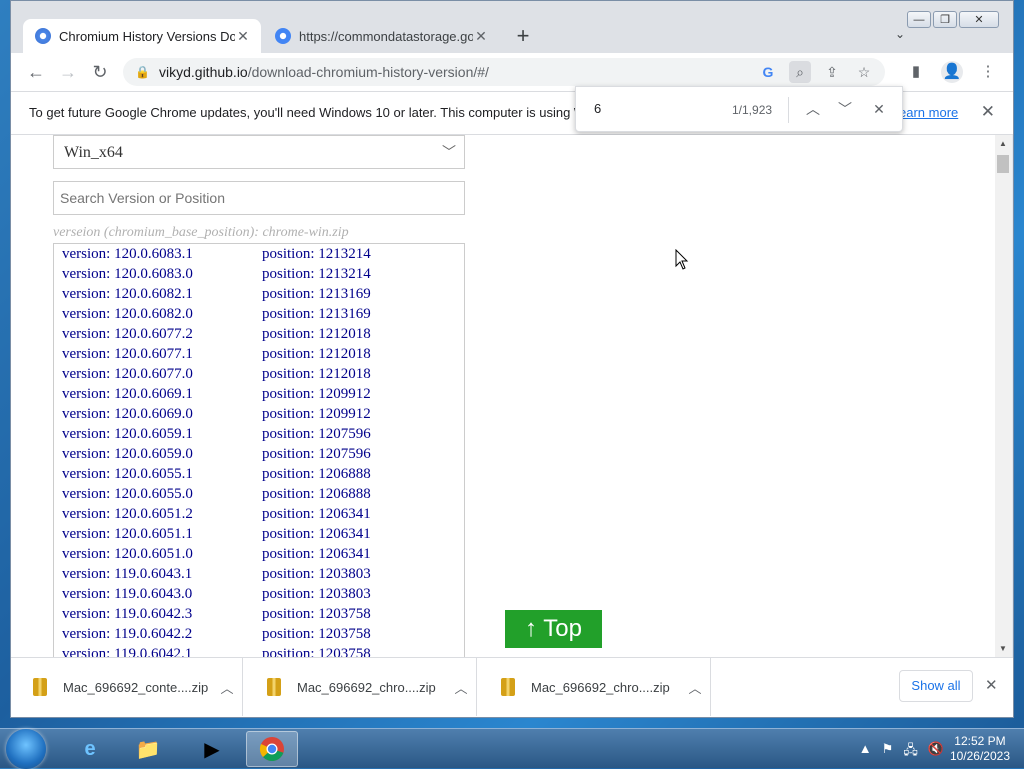 The image size is (1024, 769). Describe the element at coordinates (259, 474) in the screenshot. I see `version-row: version: 120.0.6055.1 position: 1206888` at that location.